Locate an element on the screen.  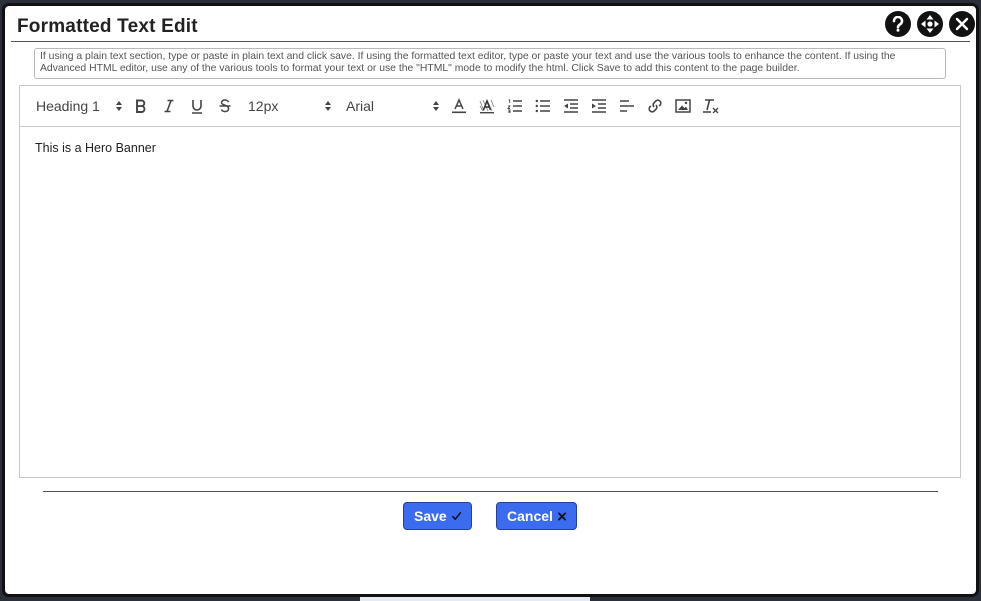
help-button is located at coordinates (898, 24).